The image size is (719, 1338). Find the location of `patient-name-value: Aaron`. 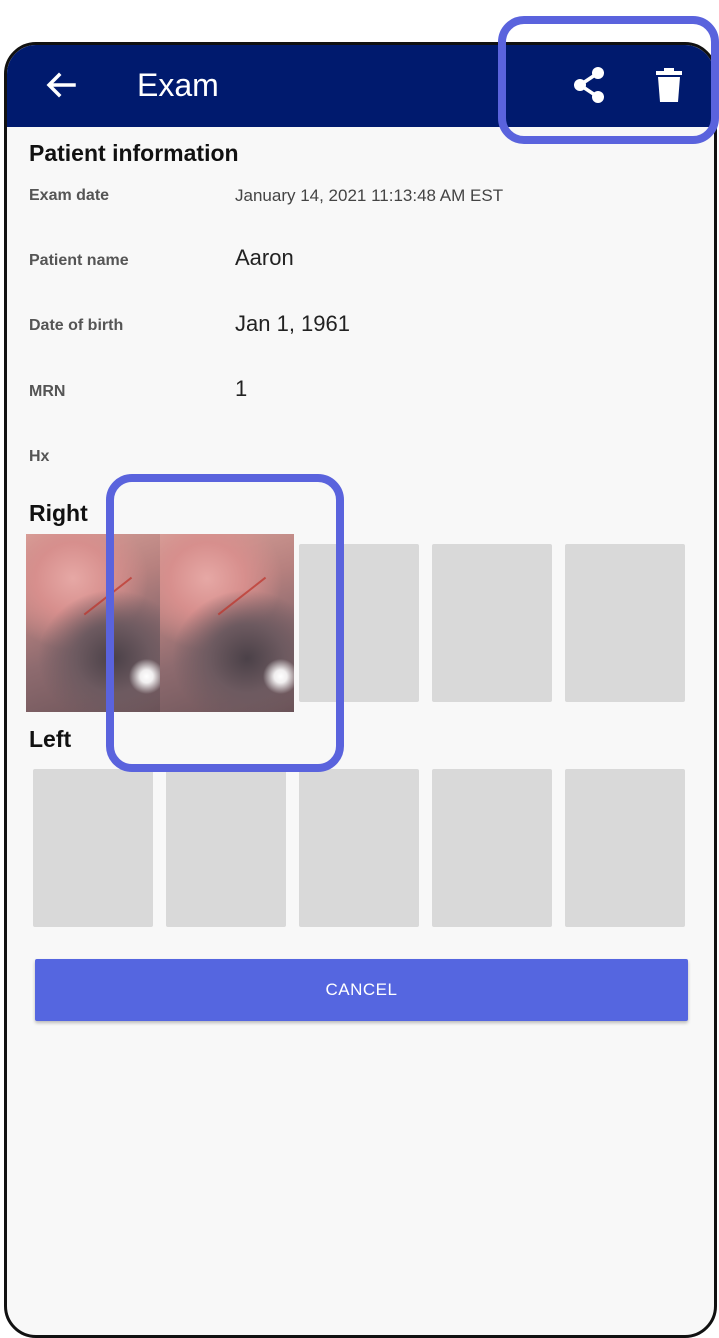

patient-name-value: Aaron is located at coordinates (264, 257).